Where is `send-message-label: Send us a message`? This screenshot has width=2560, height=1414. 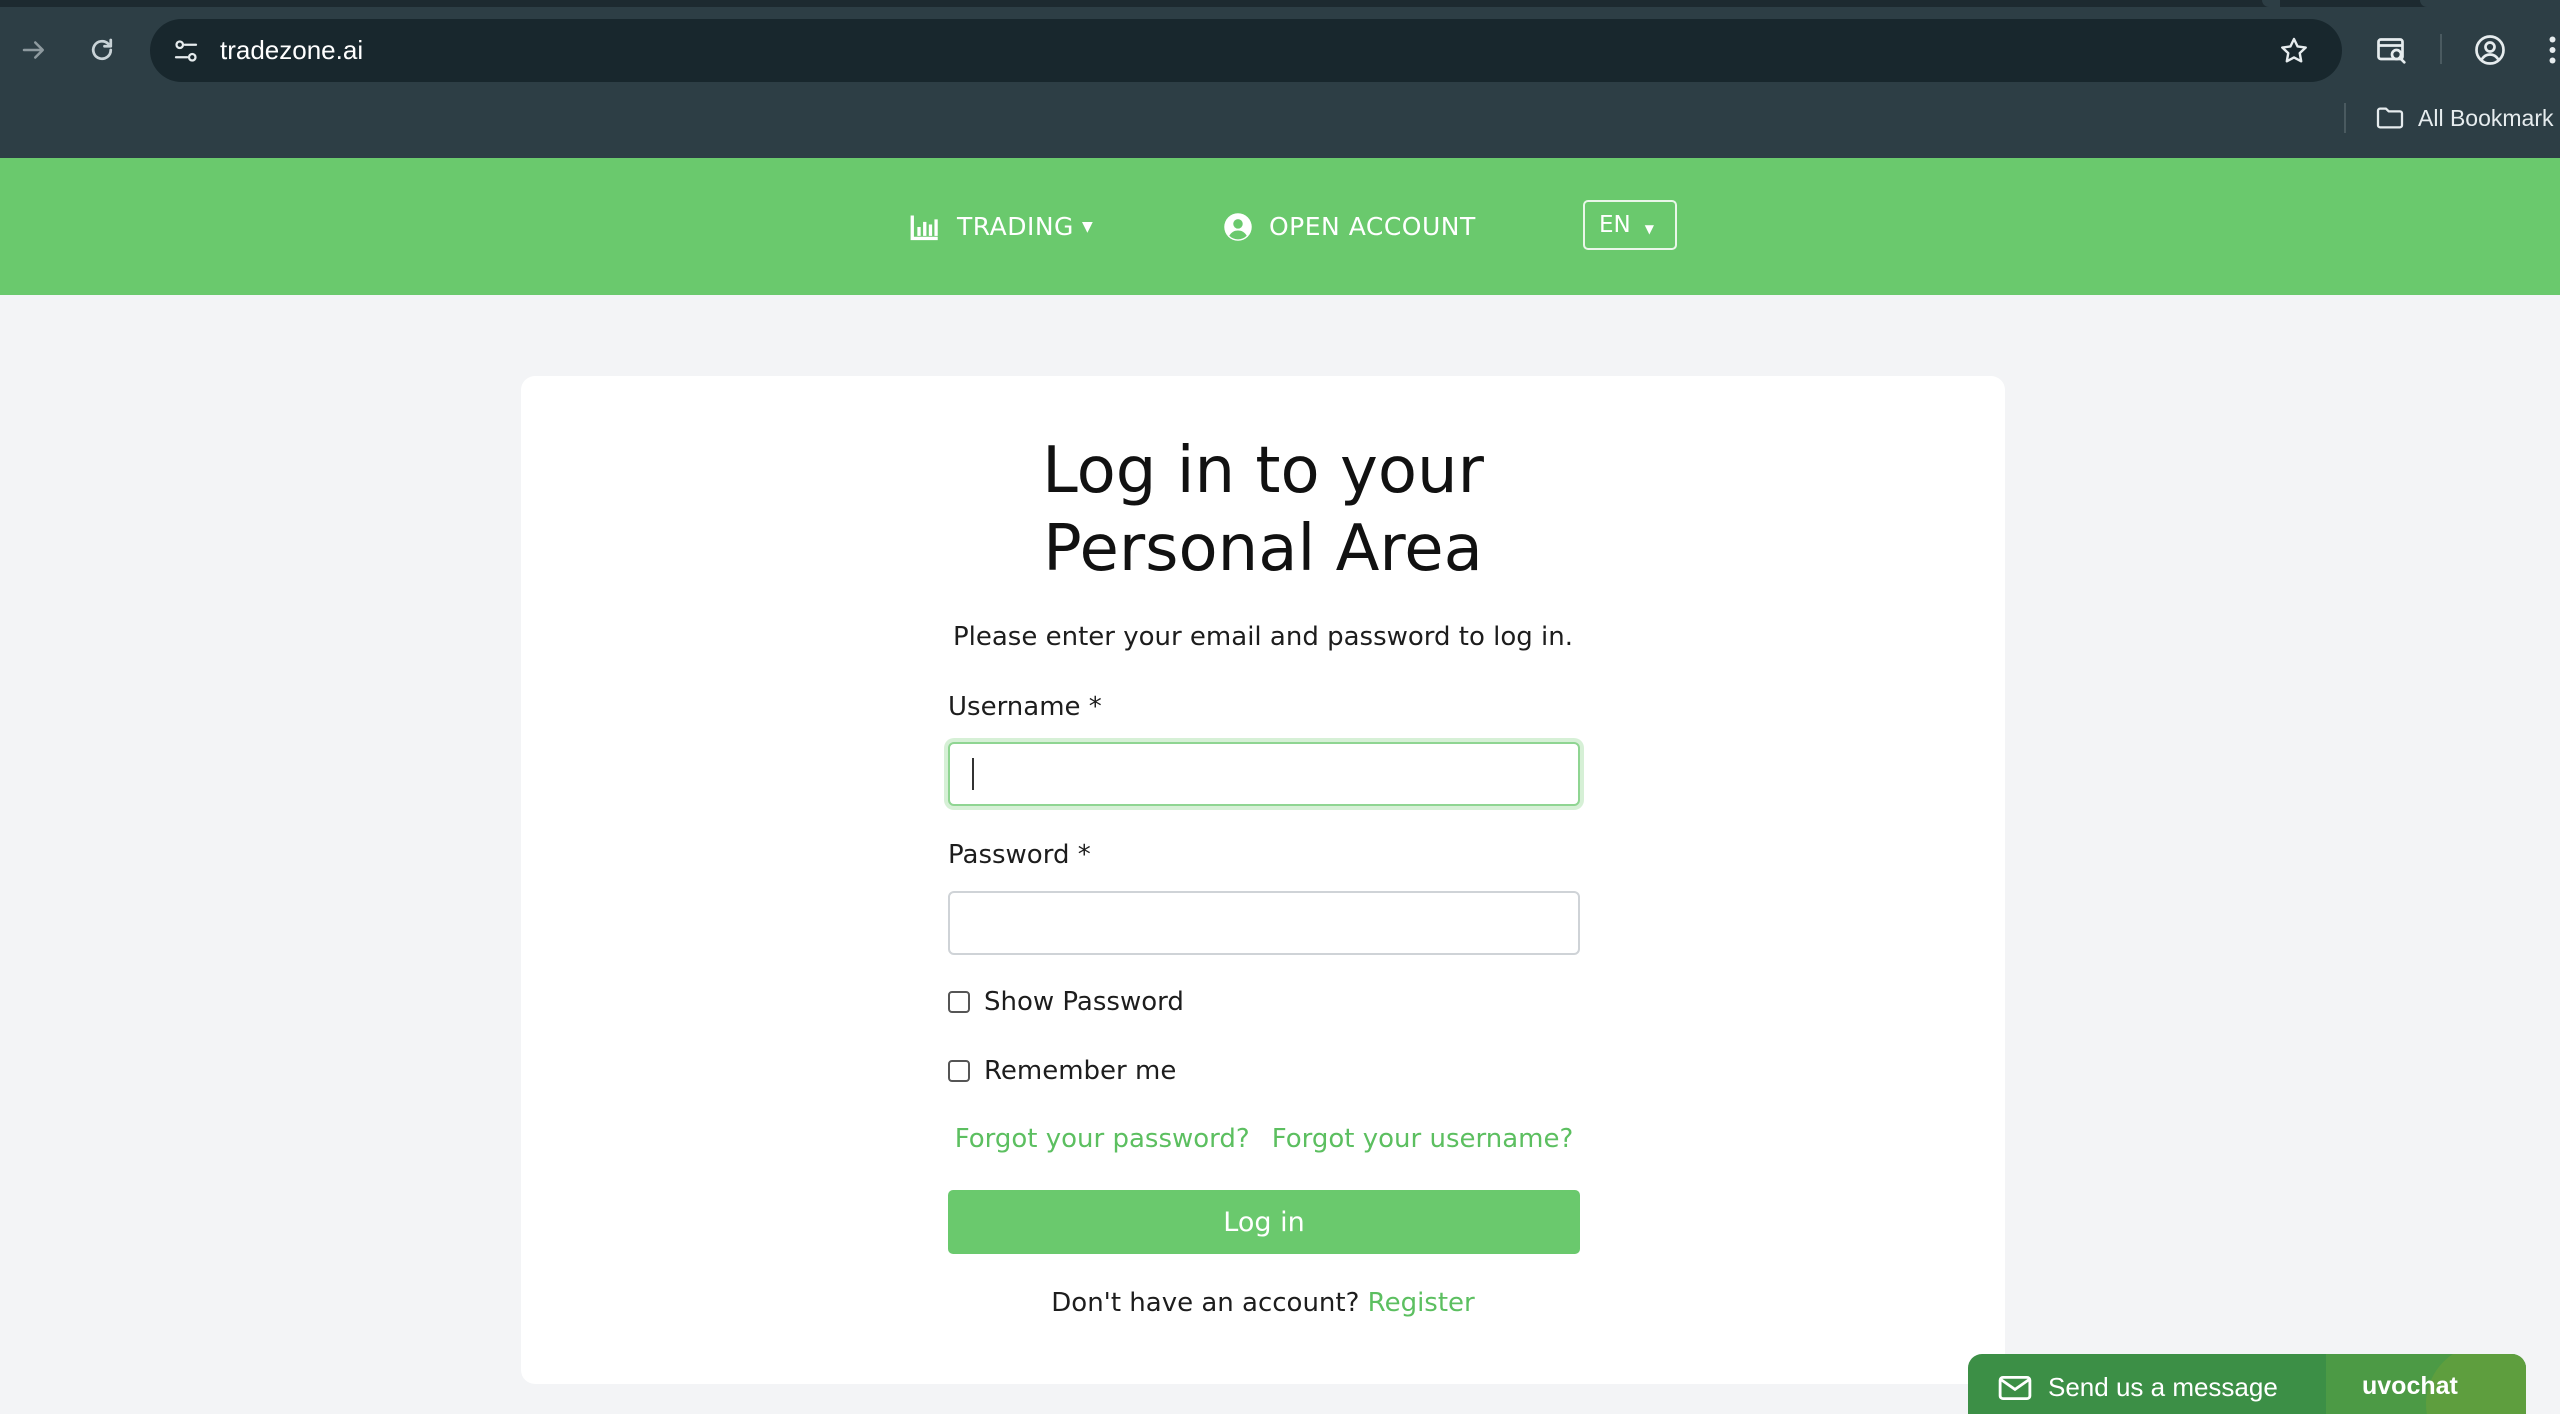 send-message-label: Send us a message is located at coordinates (2163, 1387).